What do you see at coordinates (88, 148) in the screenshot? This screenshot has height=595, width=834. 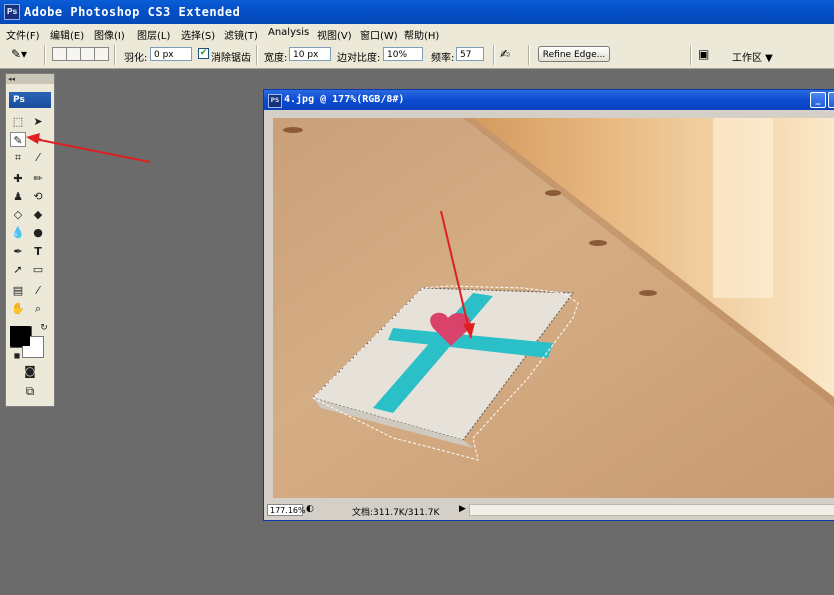 I see `annotation-arrow-tools` at bounding box center [88, 148].